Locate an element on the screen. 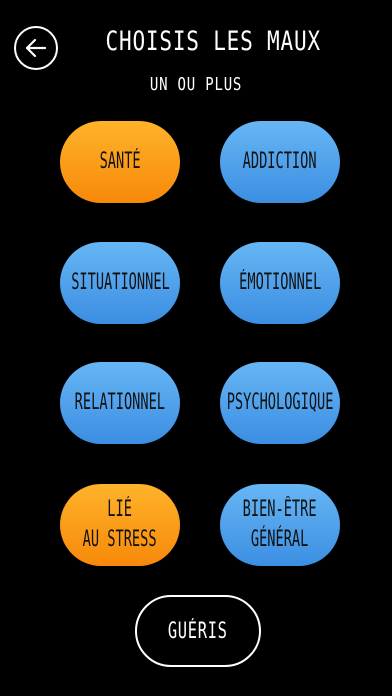 This screenshot has height=696, width=392. heal-button: GUÉRIS is located at coordinates (198, 631).